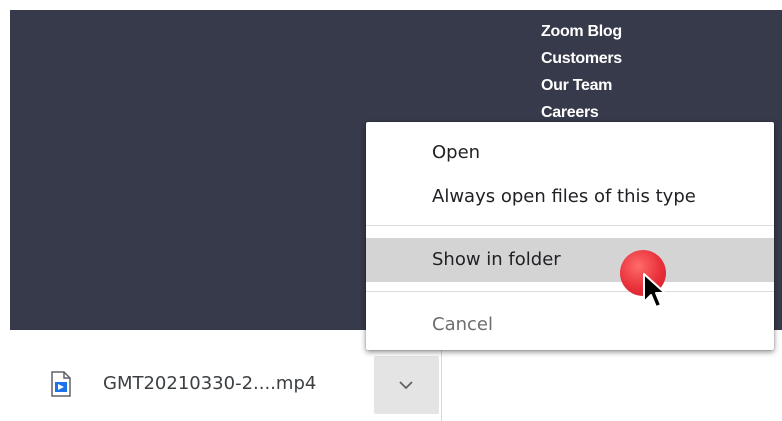 This screenshot has width=782, height=421. What do you see at coordinates (581, 85) in the screenshot?
I see `footer-link-our-team: Our Team` at bounding box center [581, 85].